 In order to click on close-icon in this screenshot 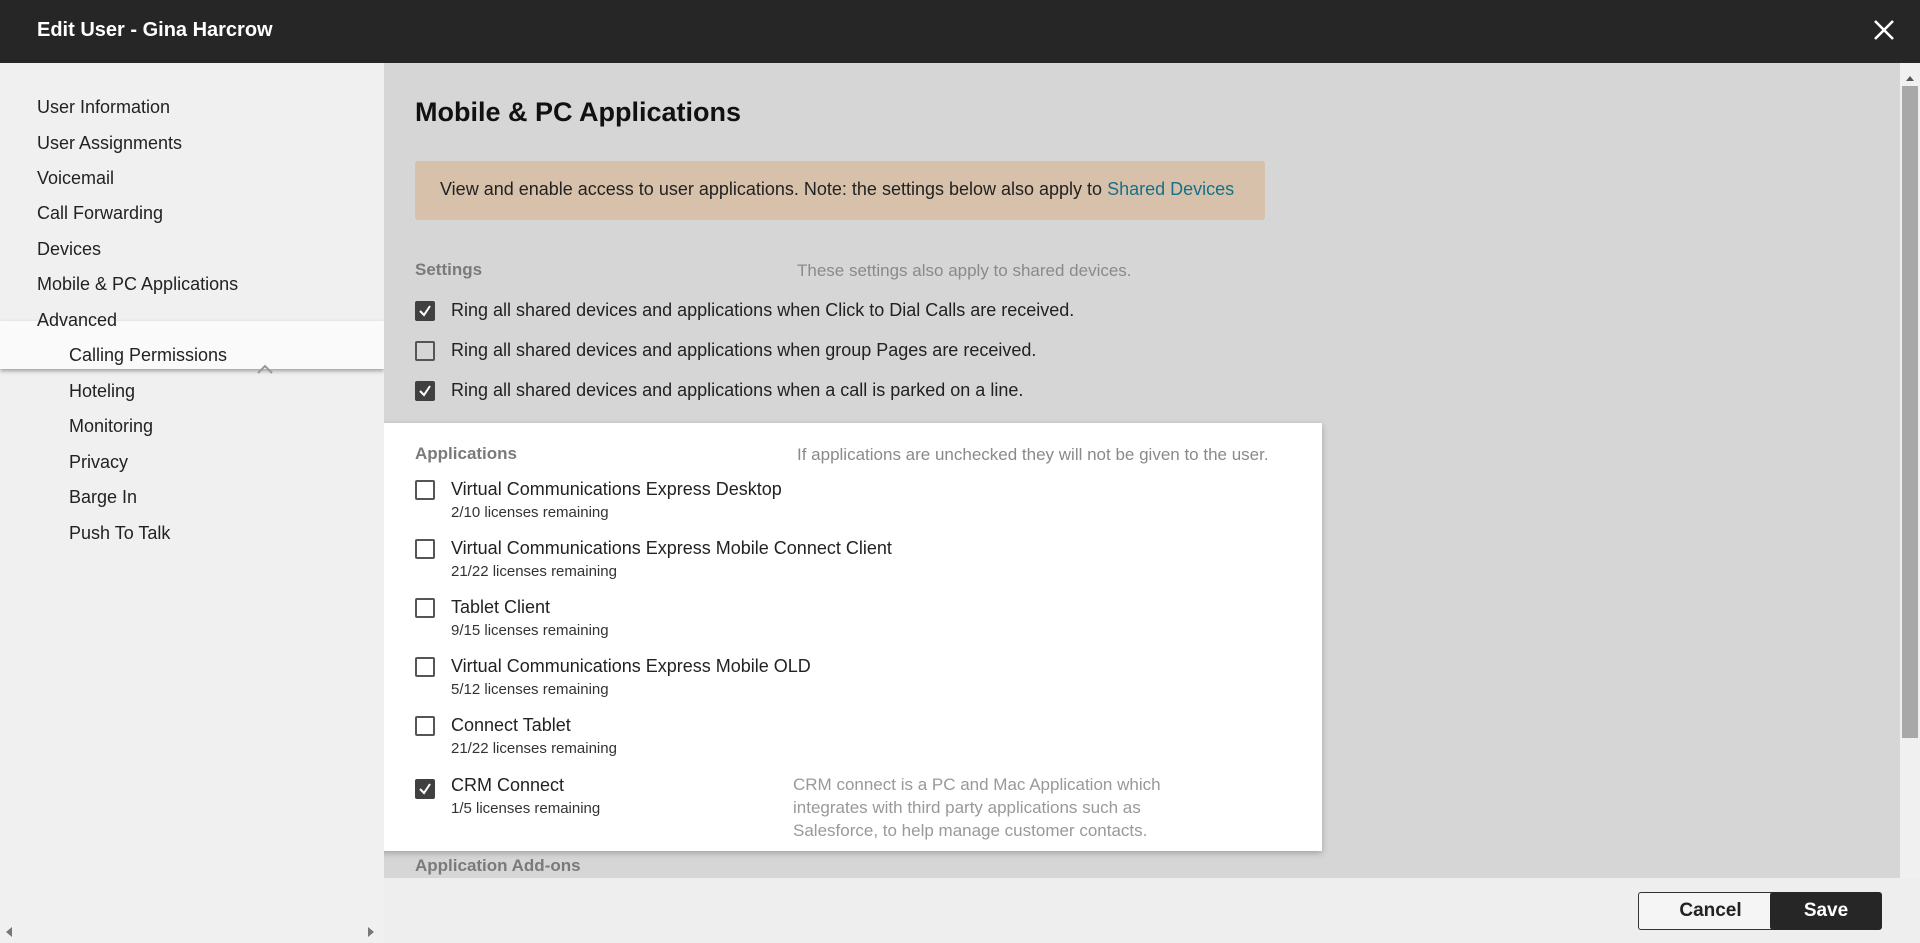, I will do `click(1884, 30)`.